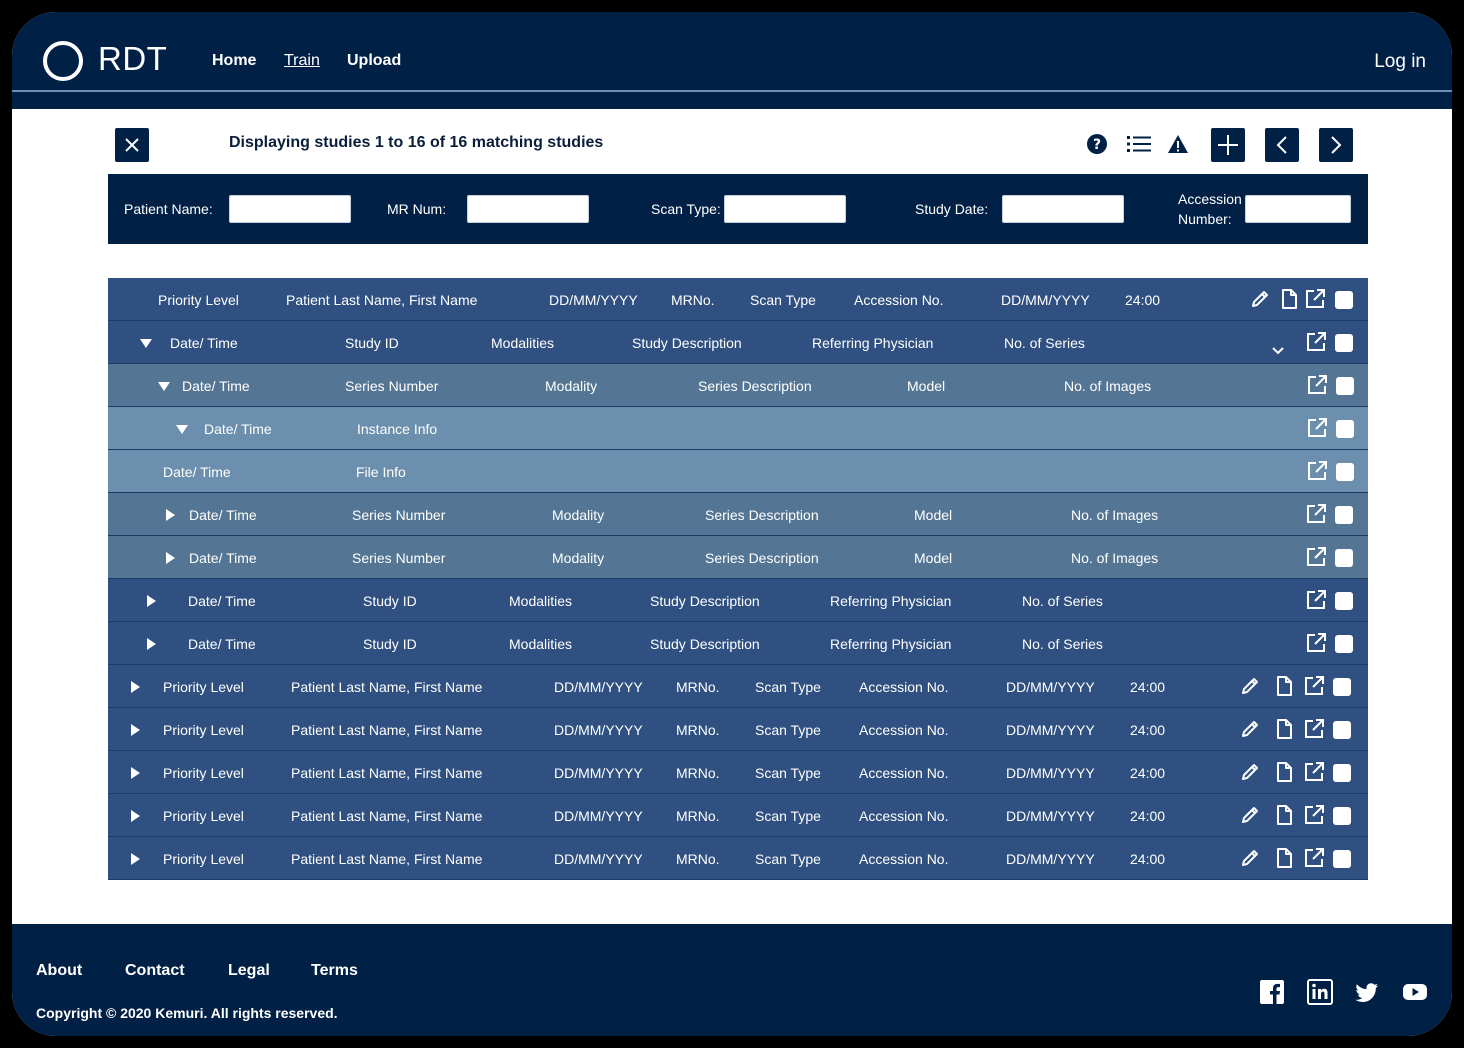  Describe the element at coordinates (1097, 144) in the screenshot. I see `help-button: ?` at that location.